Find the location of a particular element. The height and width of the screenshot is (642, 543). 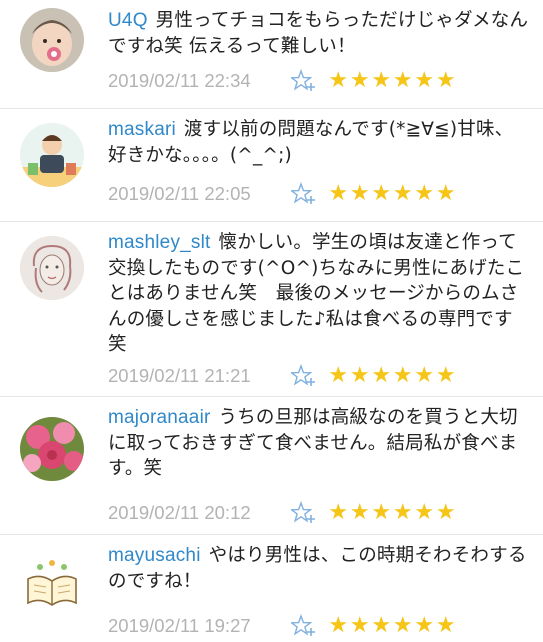

comment-meta: 2019/02/11 22:34 ★ ★ ★ ★ ★ ★ is located at coordinates (318, 81).